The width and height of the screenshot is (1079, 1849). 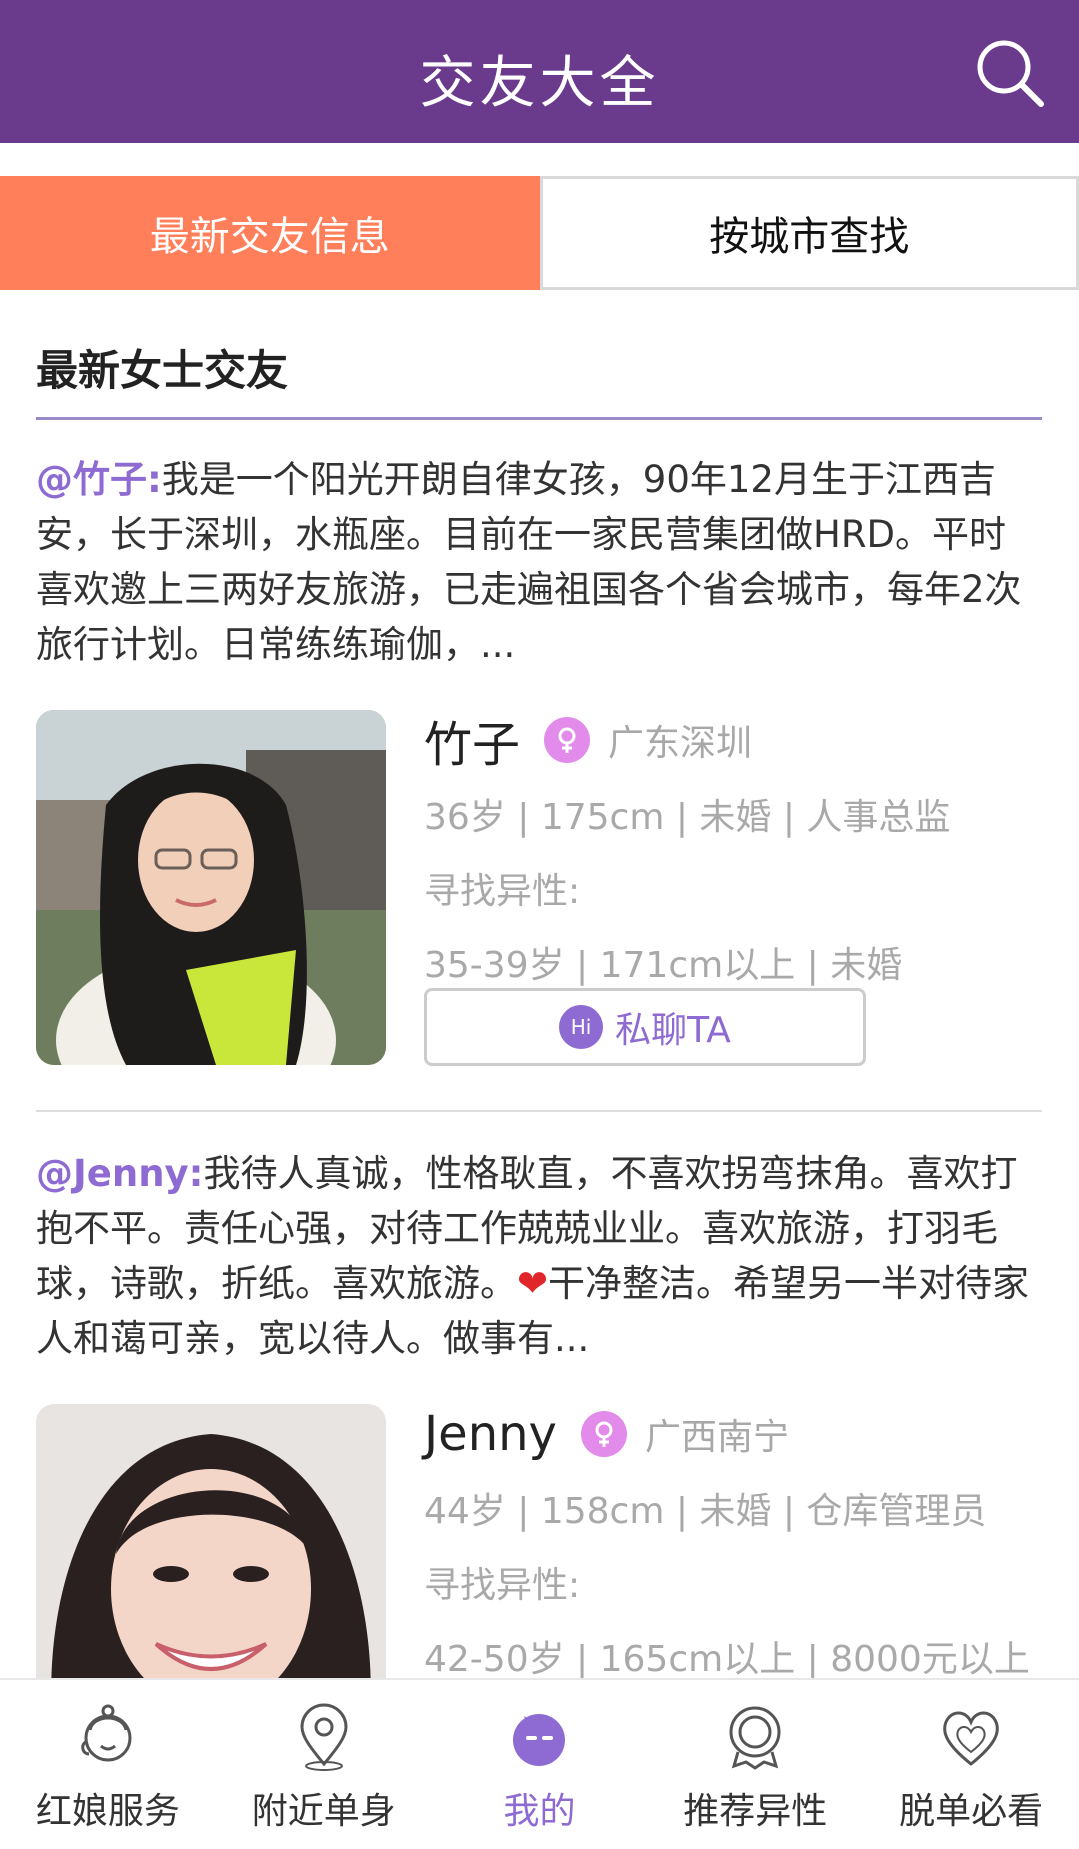 I want to click on profile-city: 广东深圳, so click(x=680, y=740).